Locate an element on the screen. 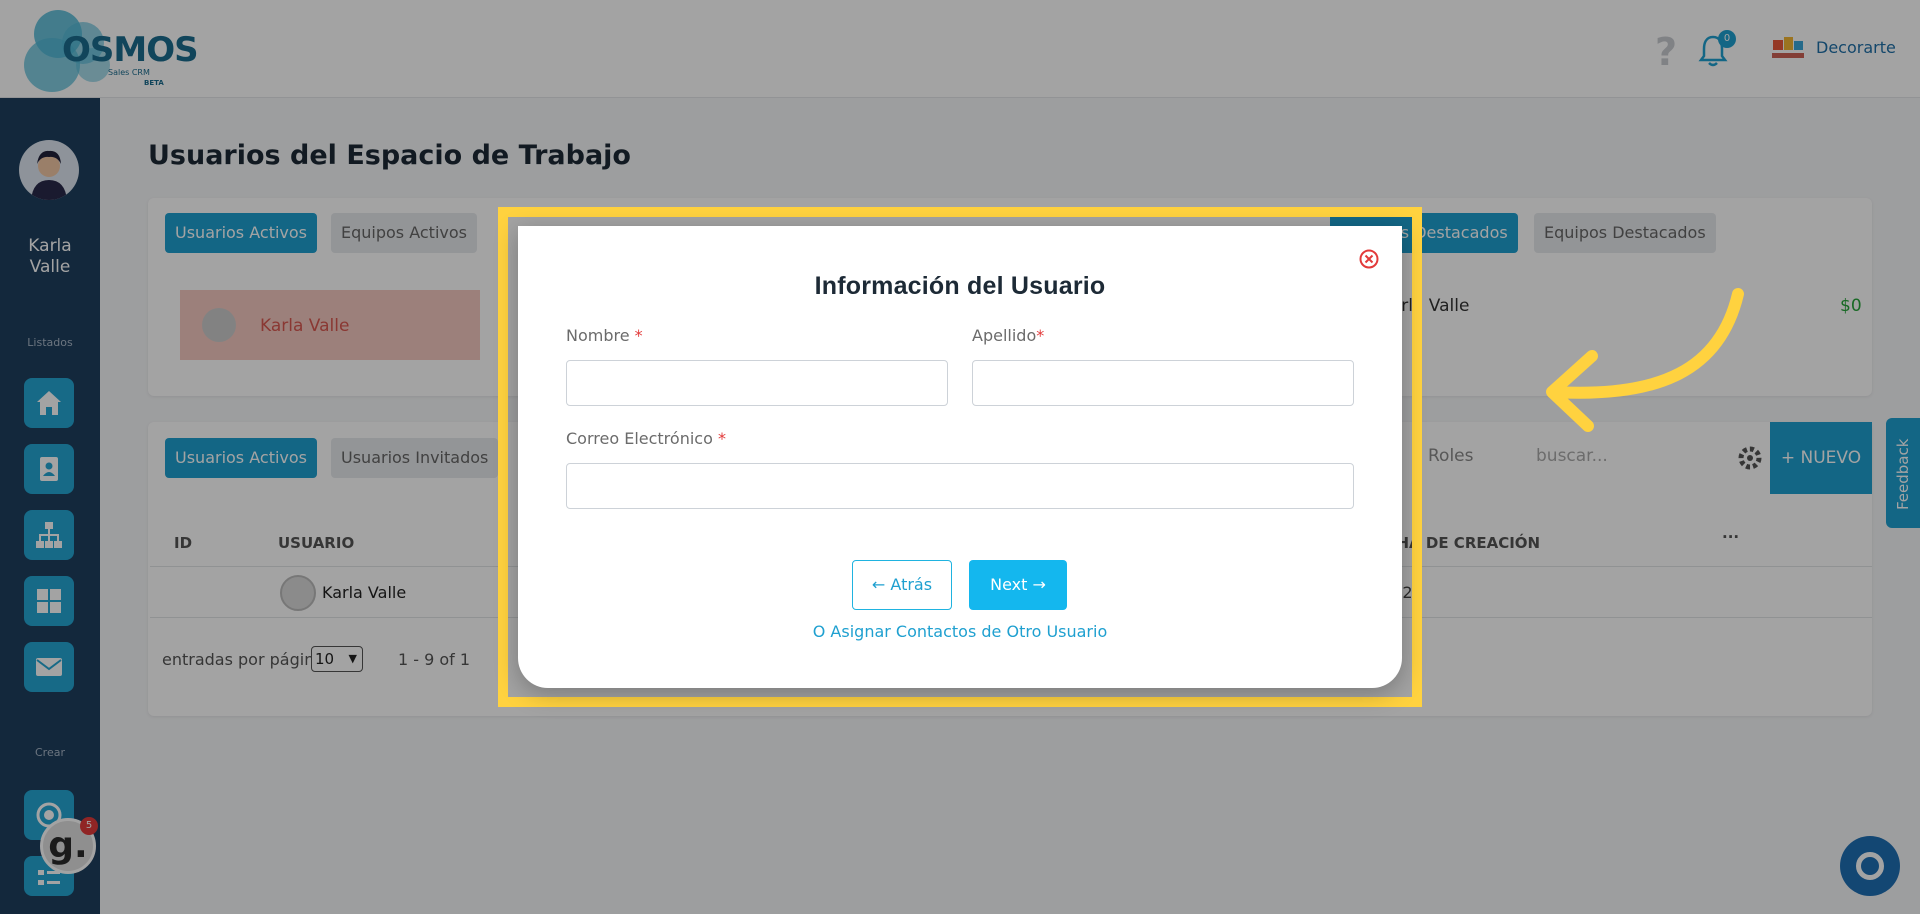  last-name-label-text: Apellido is located at coordinates (1004, 335).